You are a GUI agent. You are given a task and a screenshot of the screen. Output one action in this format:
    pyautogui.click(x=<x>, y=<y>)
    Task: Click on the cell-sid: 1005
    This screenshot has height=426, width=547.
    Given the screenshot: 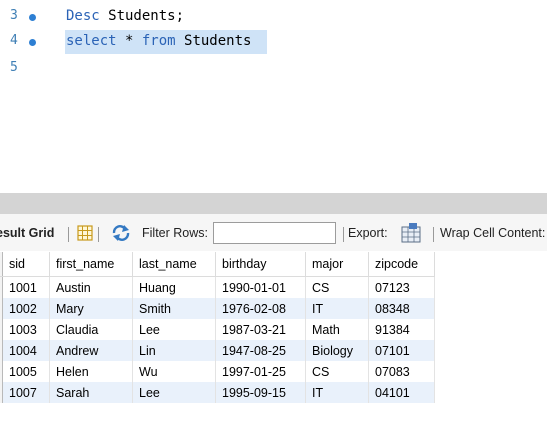 What is the action you would take?
    pyautogui.click(x=26, y=371)
    